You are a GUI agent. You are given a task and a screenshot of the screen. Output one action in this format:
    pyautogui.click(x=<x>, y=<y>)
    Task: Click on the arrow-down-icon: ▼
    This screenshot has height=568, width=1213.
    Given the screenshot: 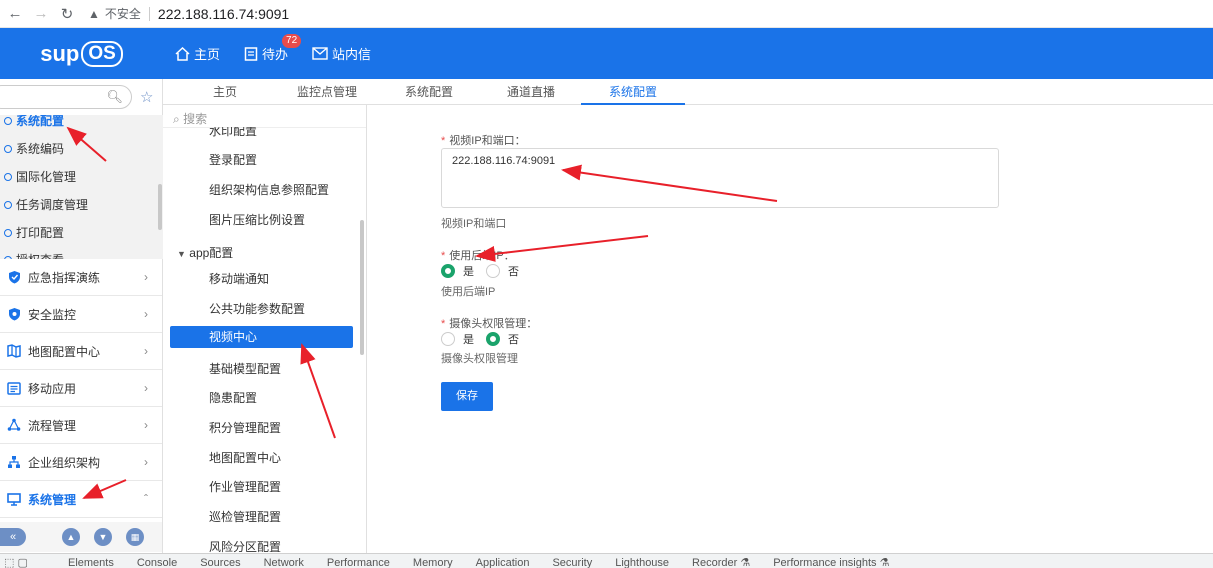 What is the action you would take?
    pyautogui.click(x=103, y=537)
    